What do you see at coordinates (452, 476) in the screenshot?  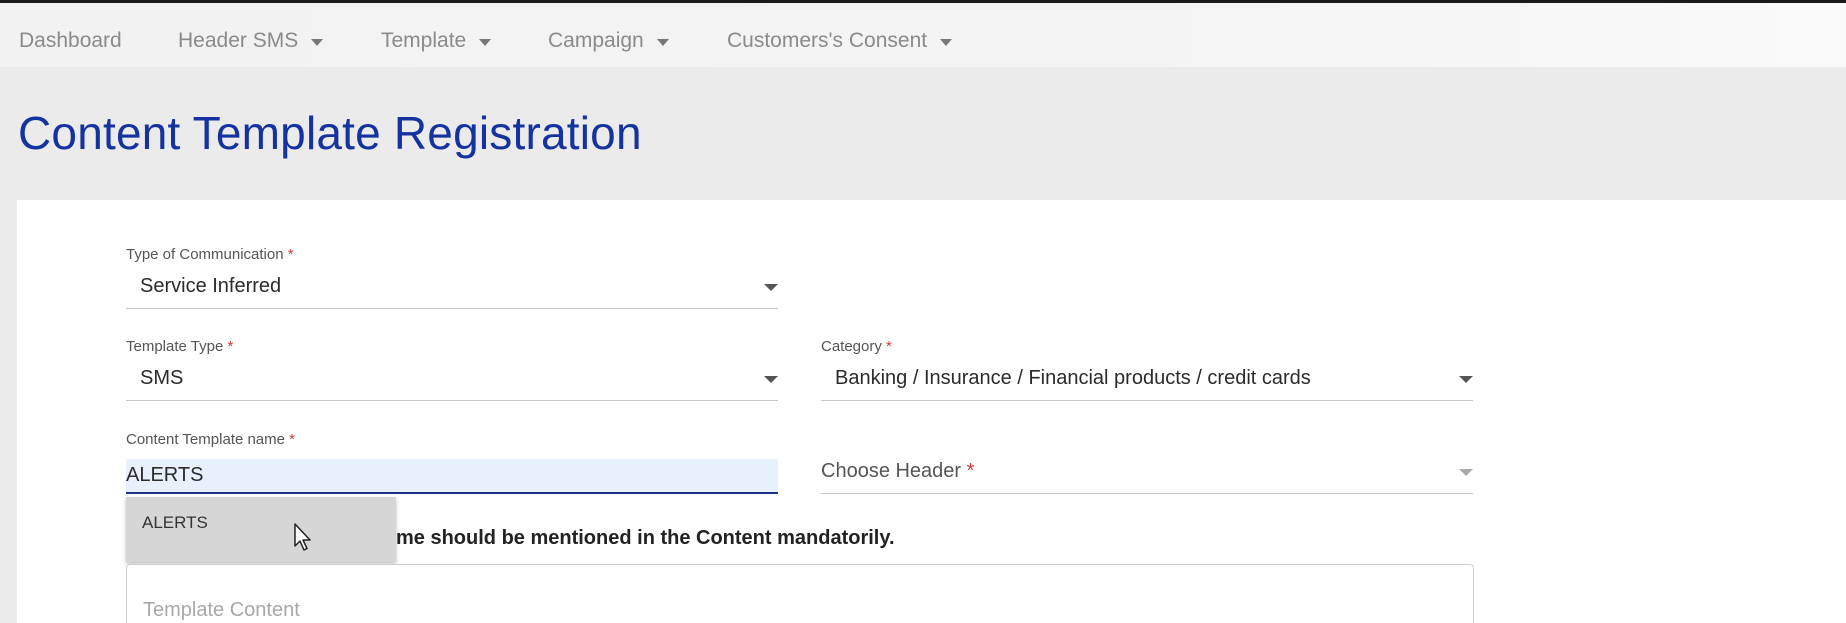 I see `content-template-name-input` at bounding box center [452, 476].